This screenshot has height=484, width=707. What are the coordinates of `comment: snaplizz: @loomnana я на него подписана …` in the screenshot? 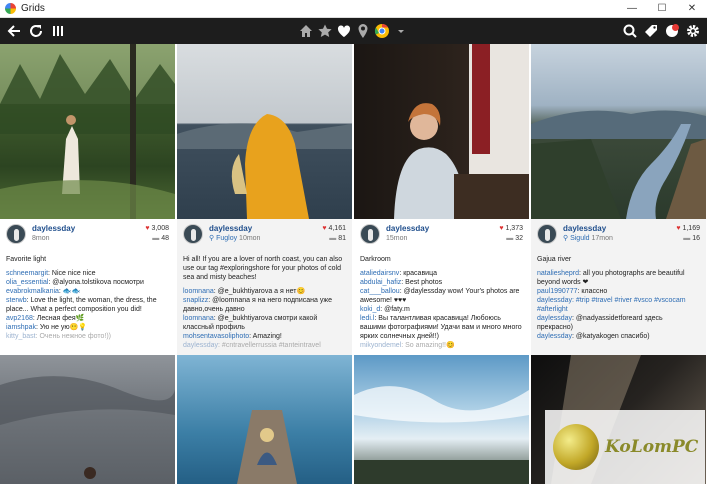 It's located at (264, 305).